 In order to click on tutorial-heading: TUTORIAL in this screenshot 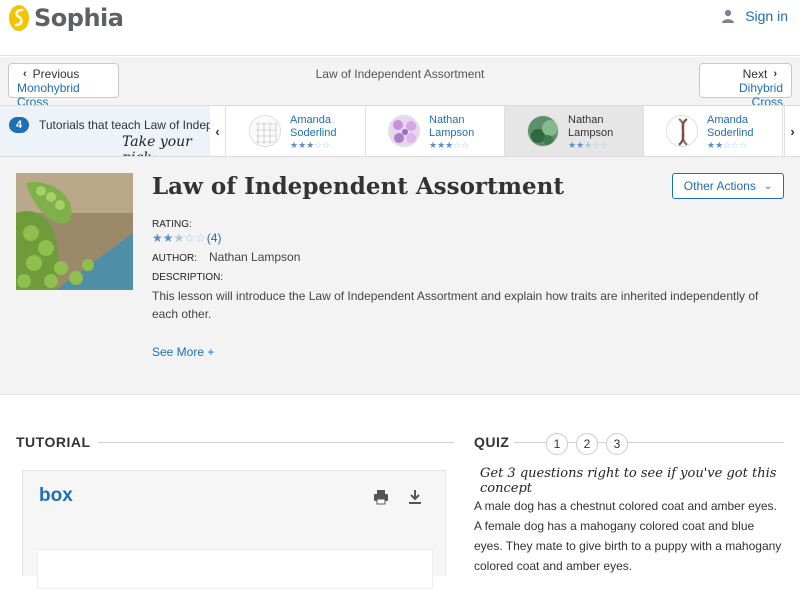, I will do `click(53, 442)`.